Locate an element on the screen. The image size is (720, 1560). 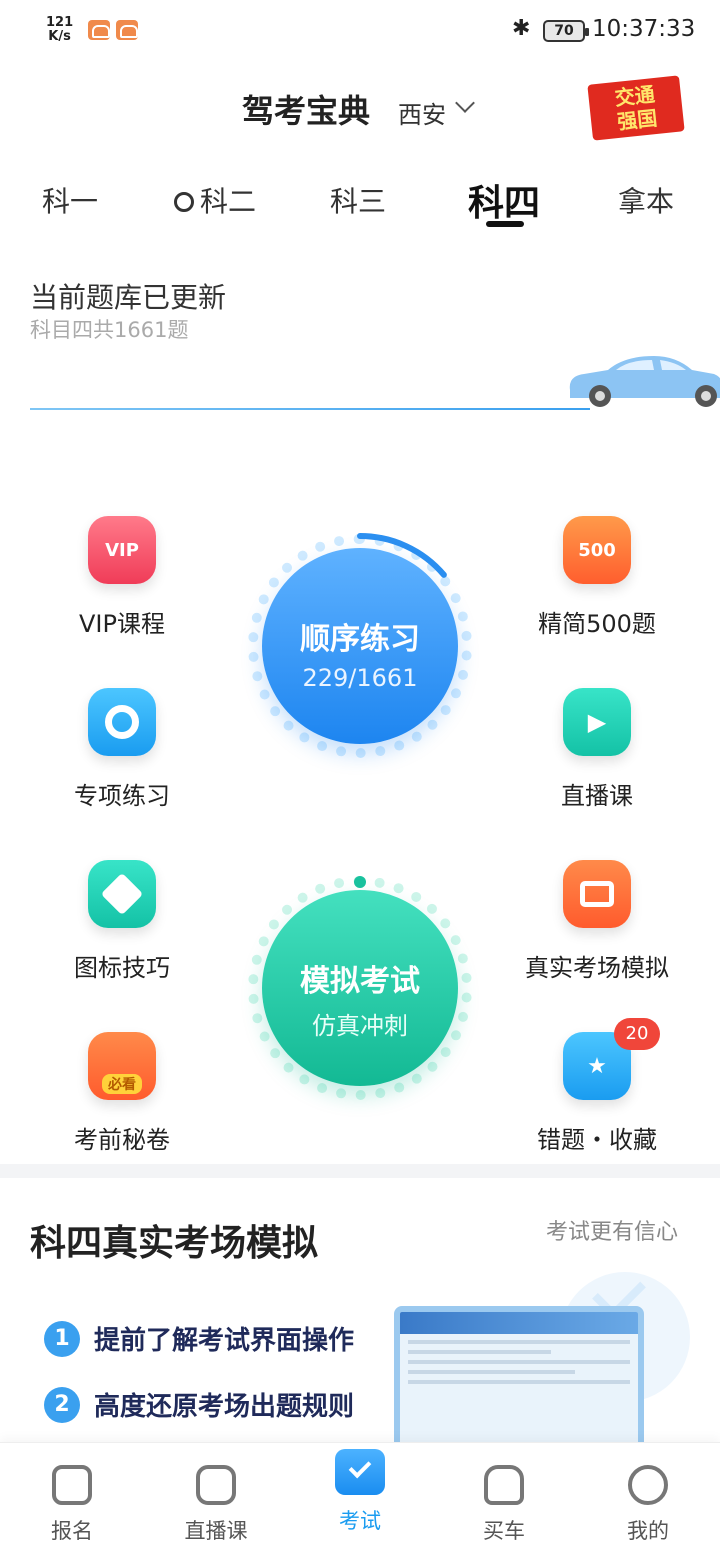
vip-course-label: VIP课程 is located at coordinates (122, 624).